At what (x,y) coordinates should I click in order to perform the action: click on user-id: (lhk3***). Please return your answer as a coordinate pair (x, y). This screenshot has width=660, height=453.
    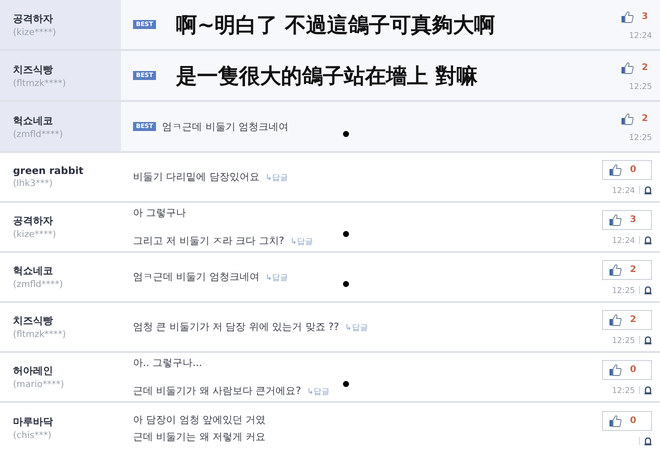
    Looking at the image, I should click on (33, 183).